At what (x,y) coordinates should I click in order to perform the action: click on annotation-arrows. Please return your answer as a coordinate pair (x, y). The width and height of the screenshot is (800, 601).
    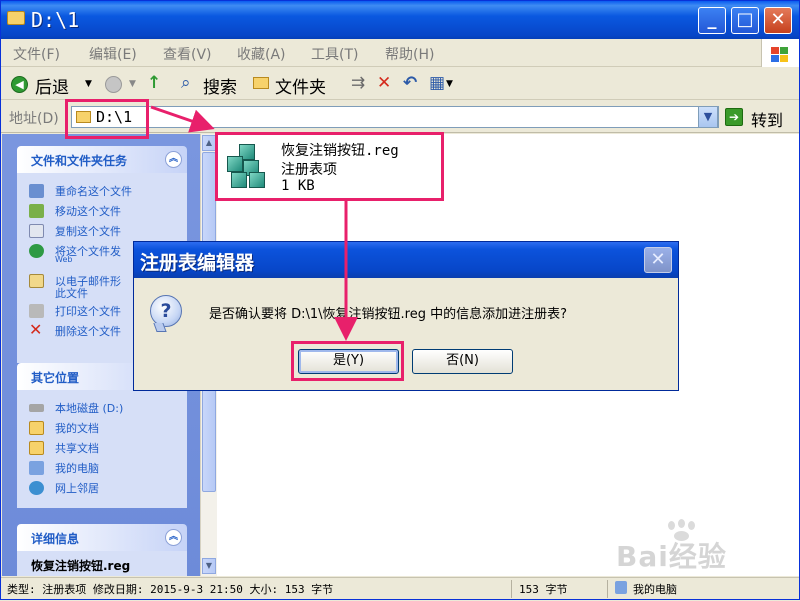
    Looking at the image, I should click on (254, 223).